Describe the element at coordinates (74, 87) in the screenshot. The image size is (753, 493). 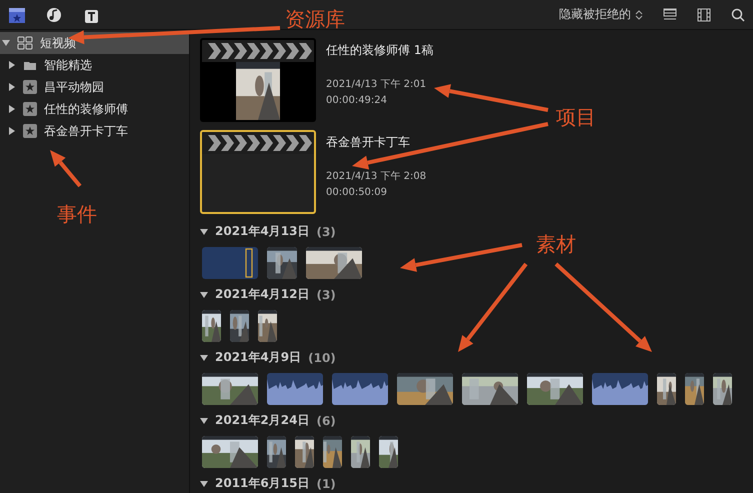
I see `event-name: 昌平动物园` at that location.